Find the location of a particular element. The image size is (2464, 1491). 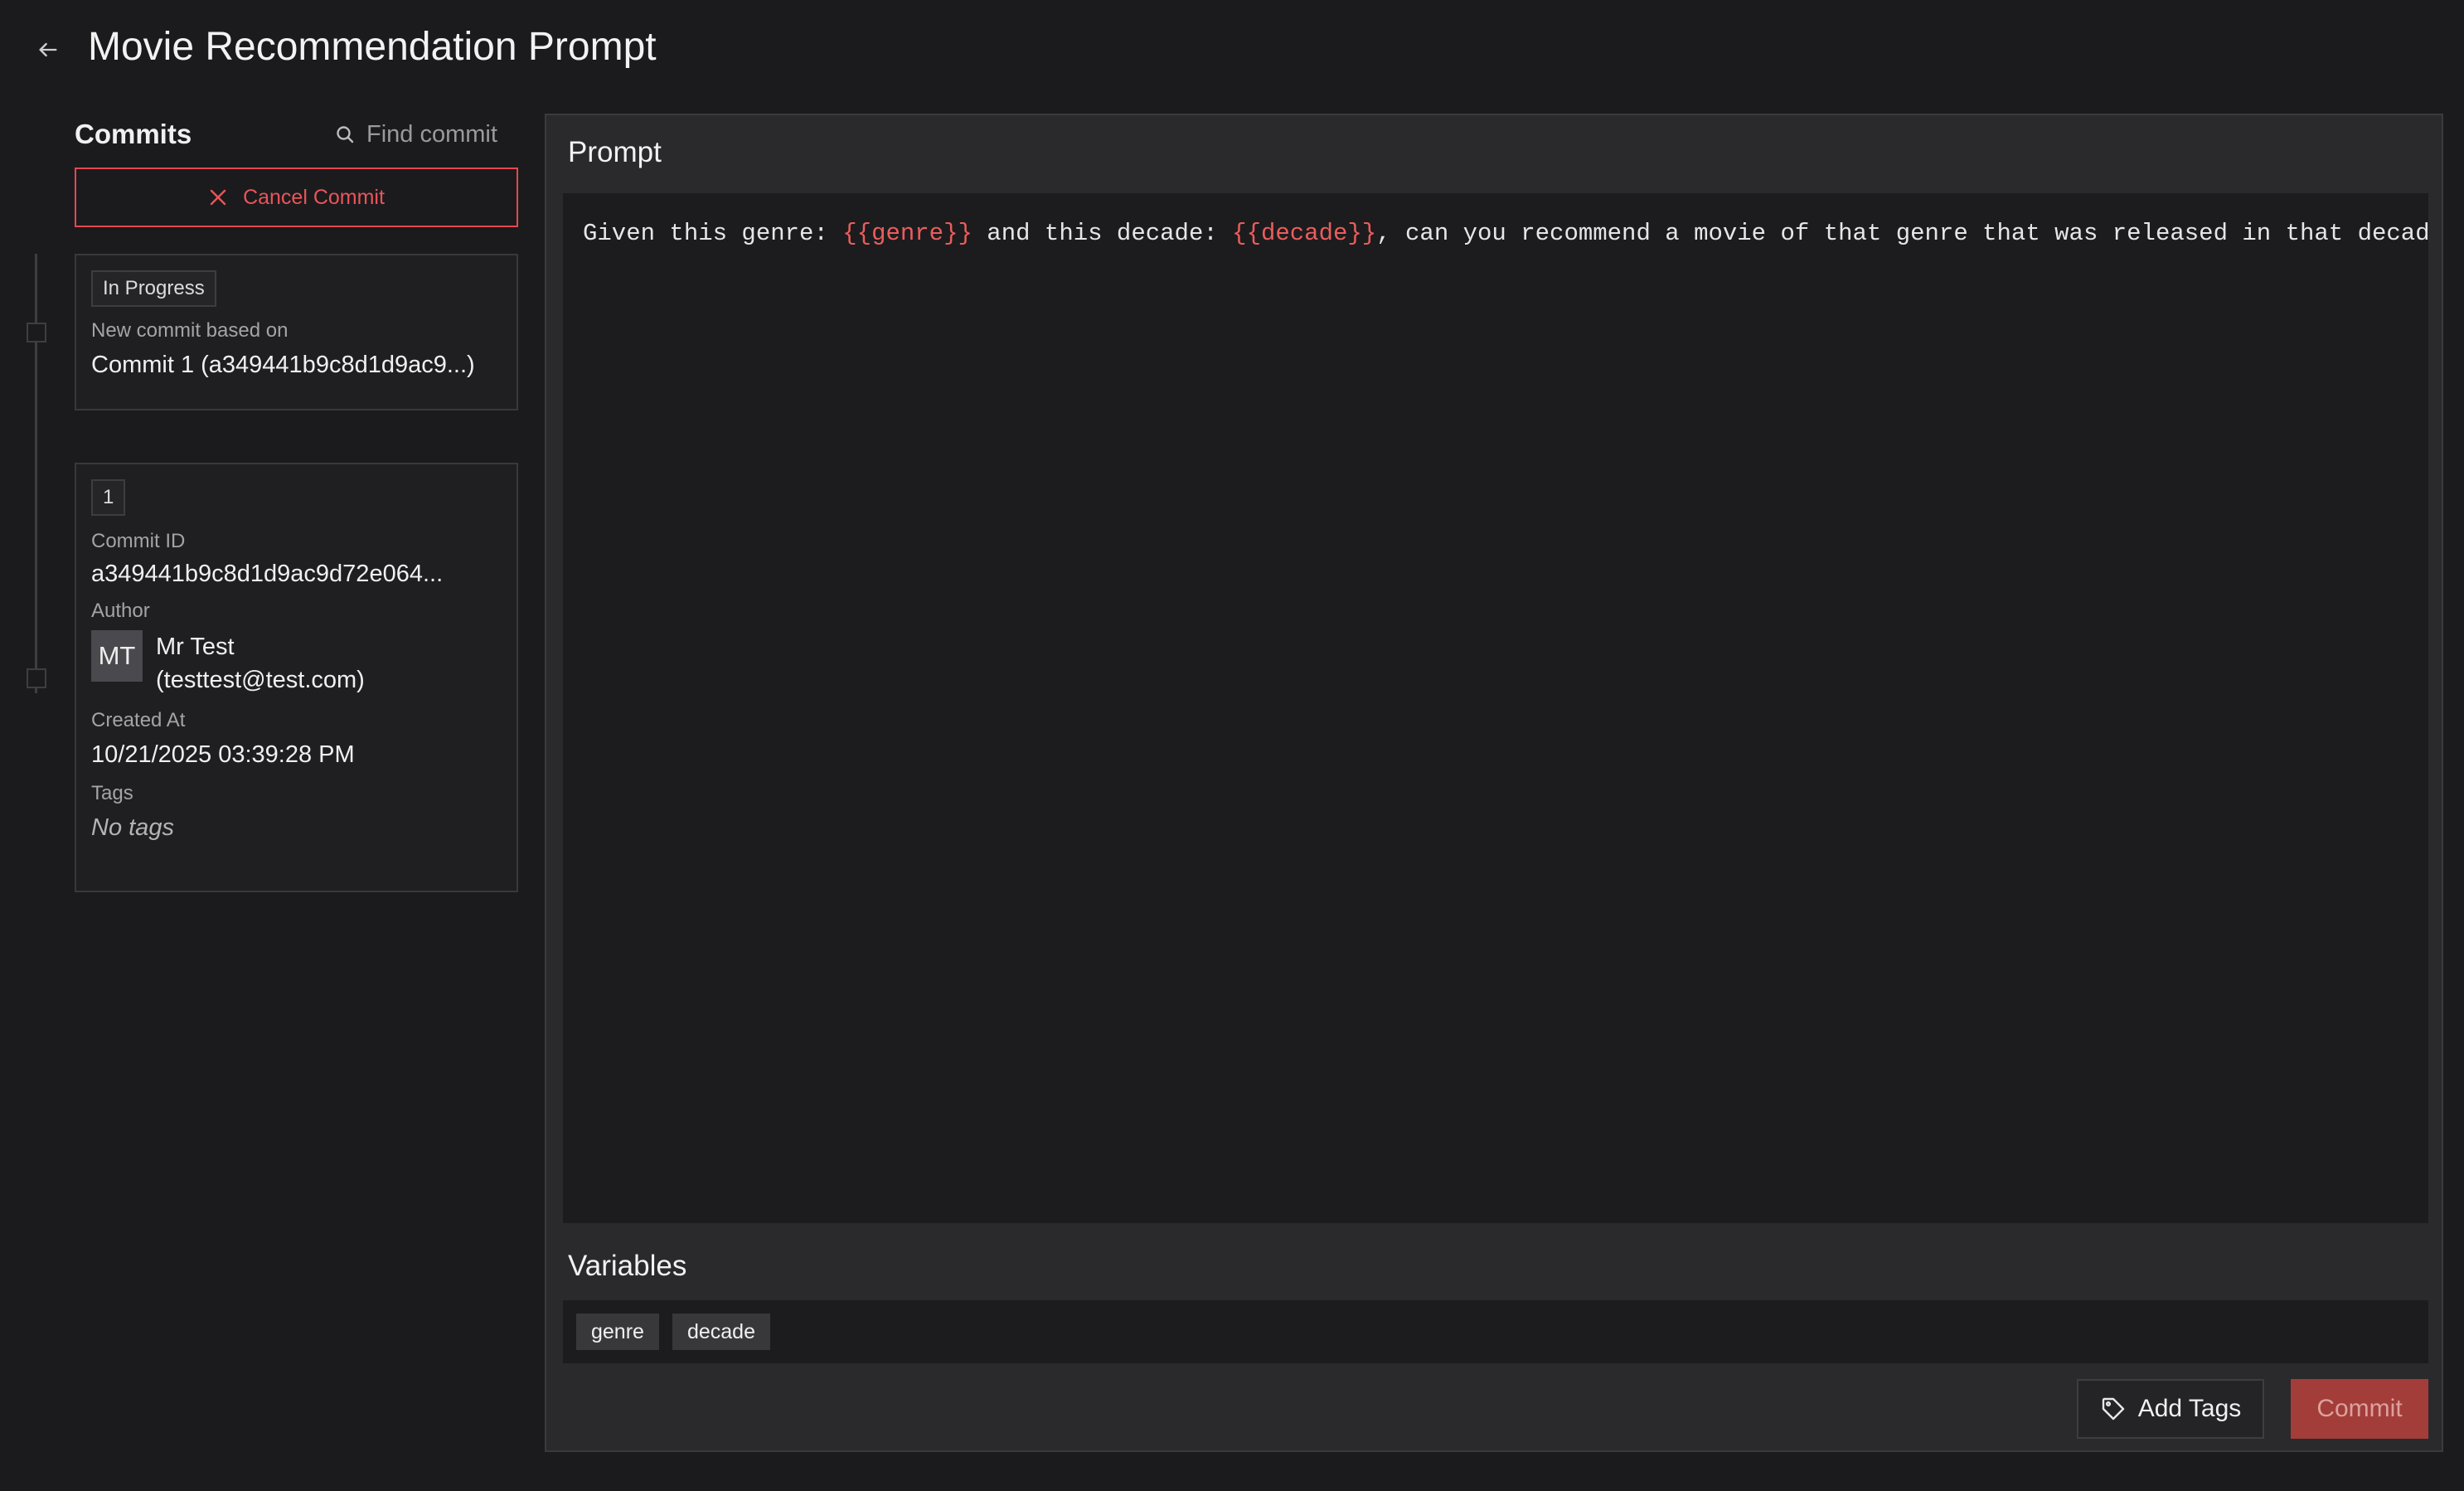

close-icon is located at coordinates (218, 197).